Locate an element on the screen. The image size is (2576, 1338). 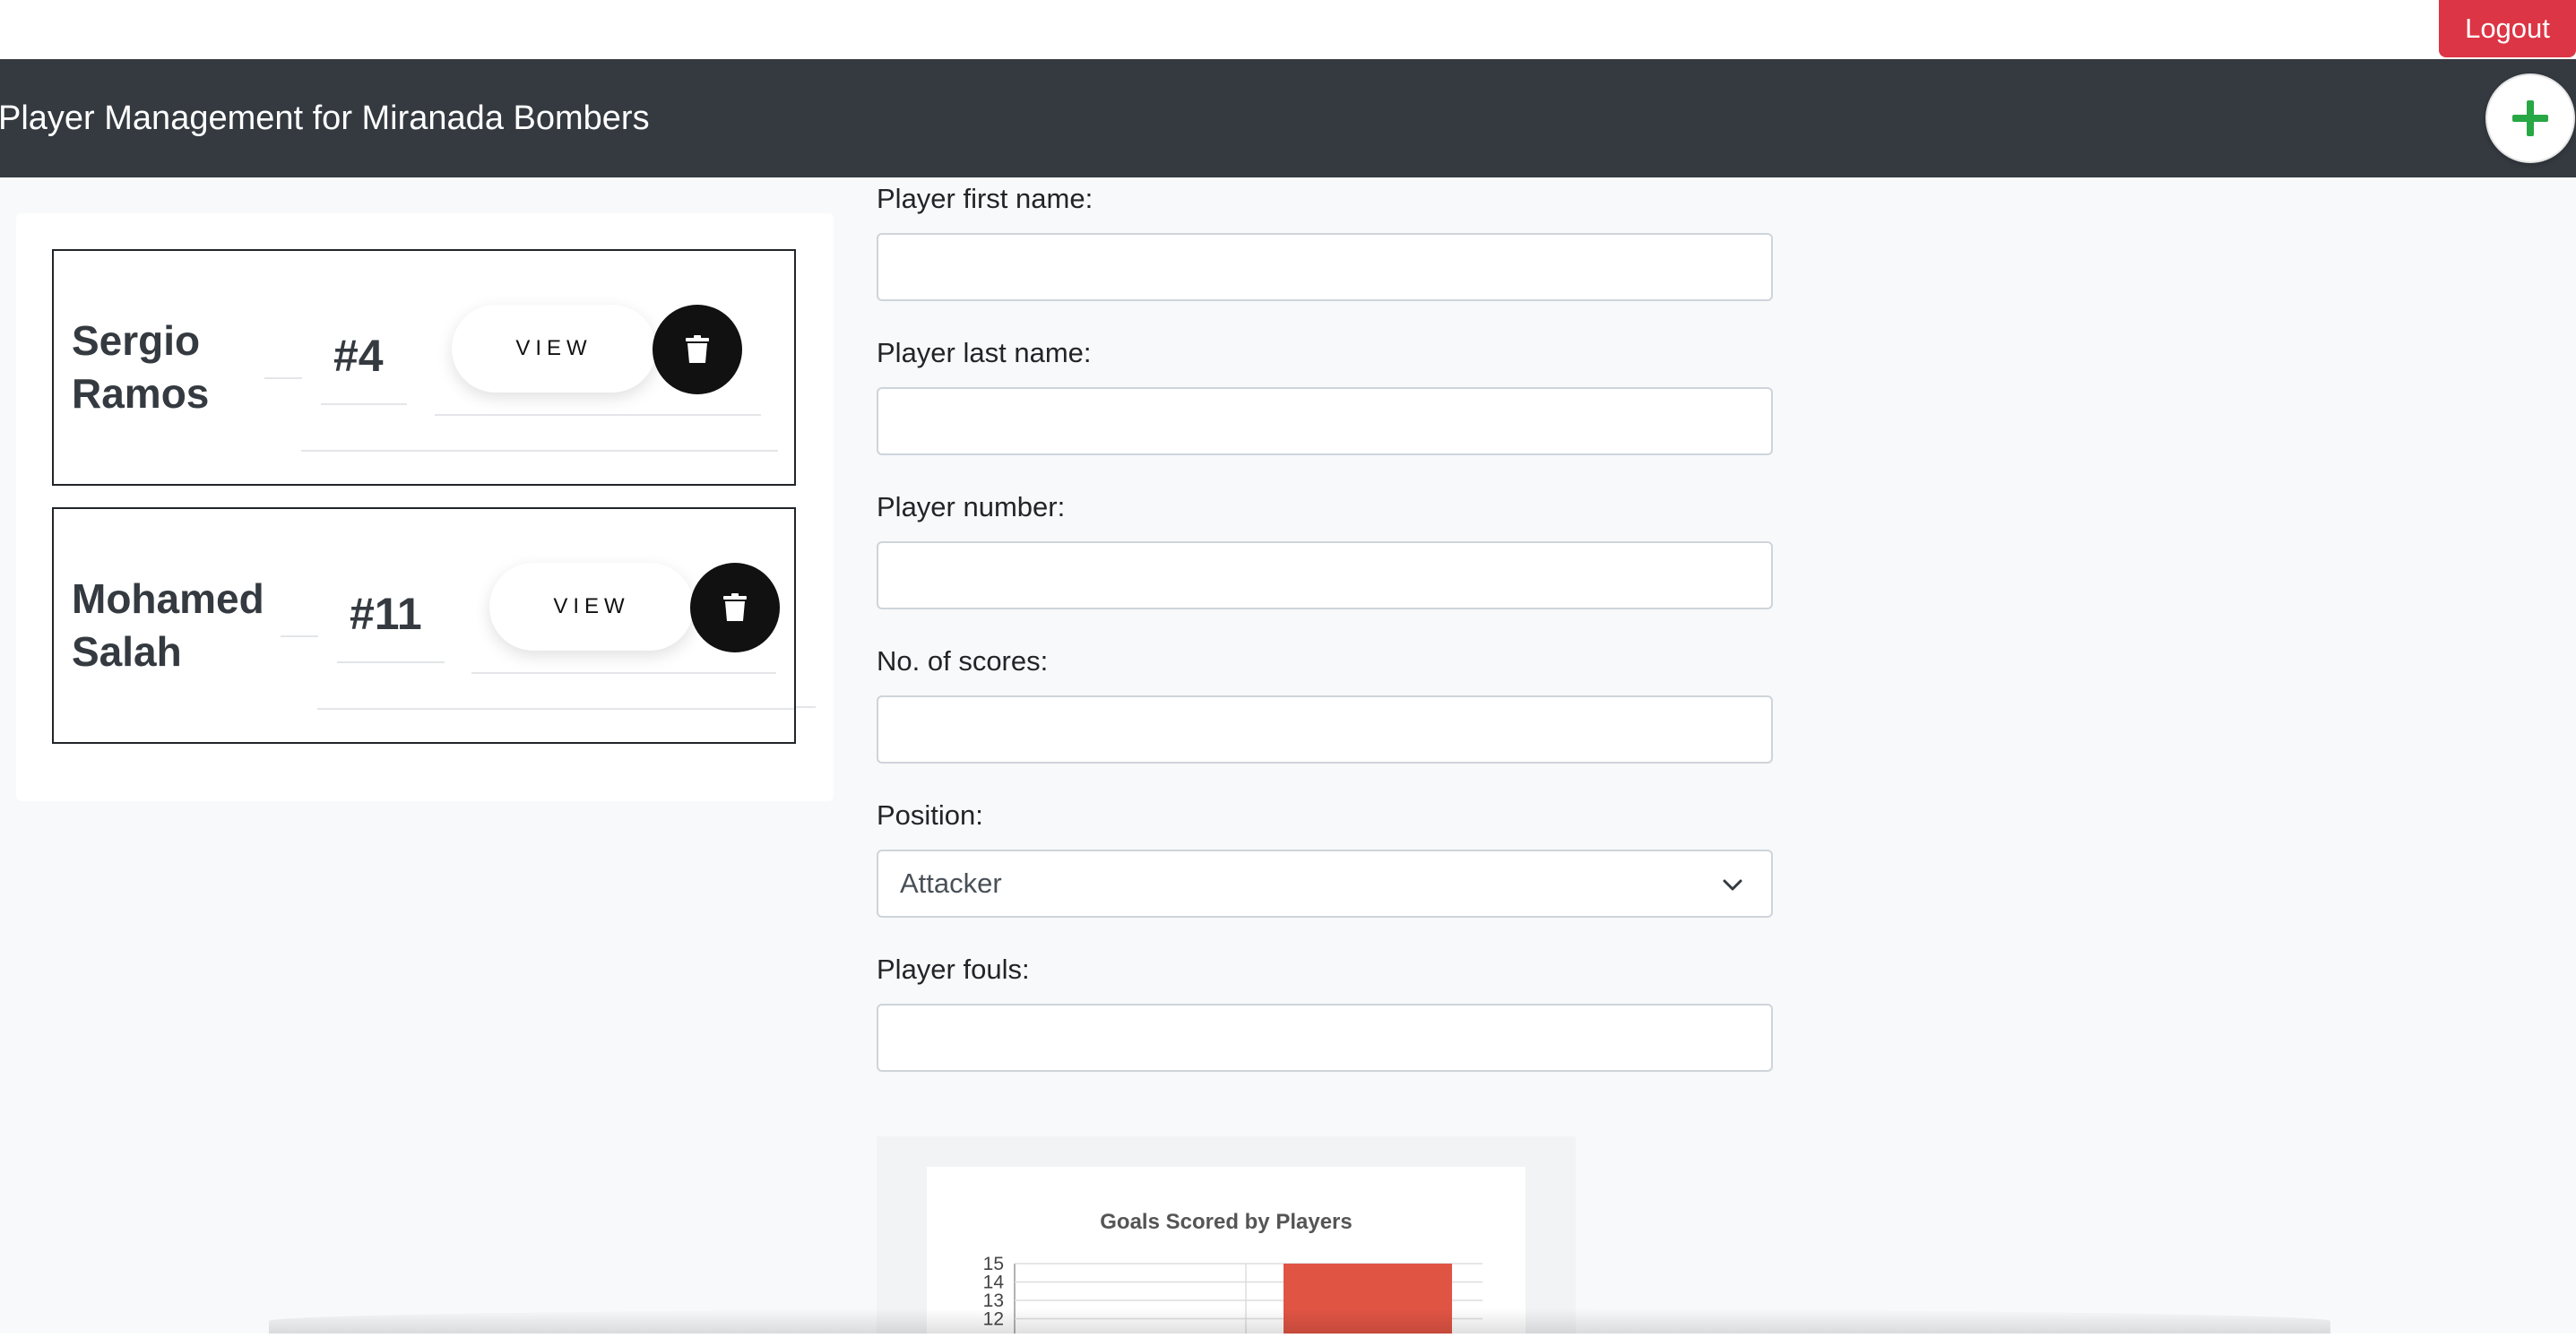
player-number-label: Player number: is located at coordinates (971, 507).